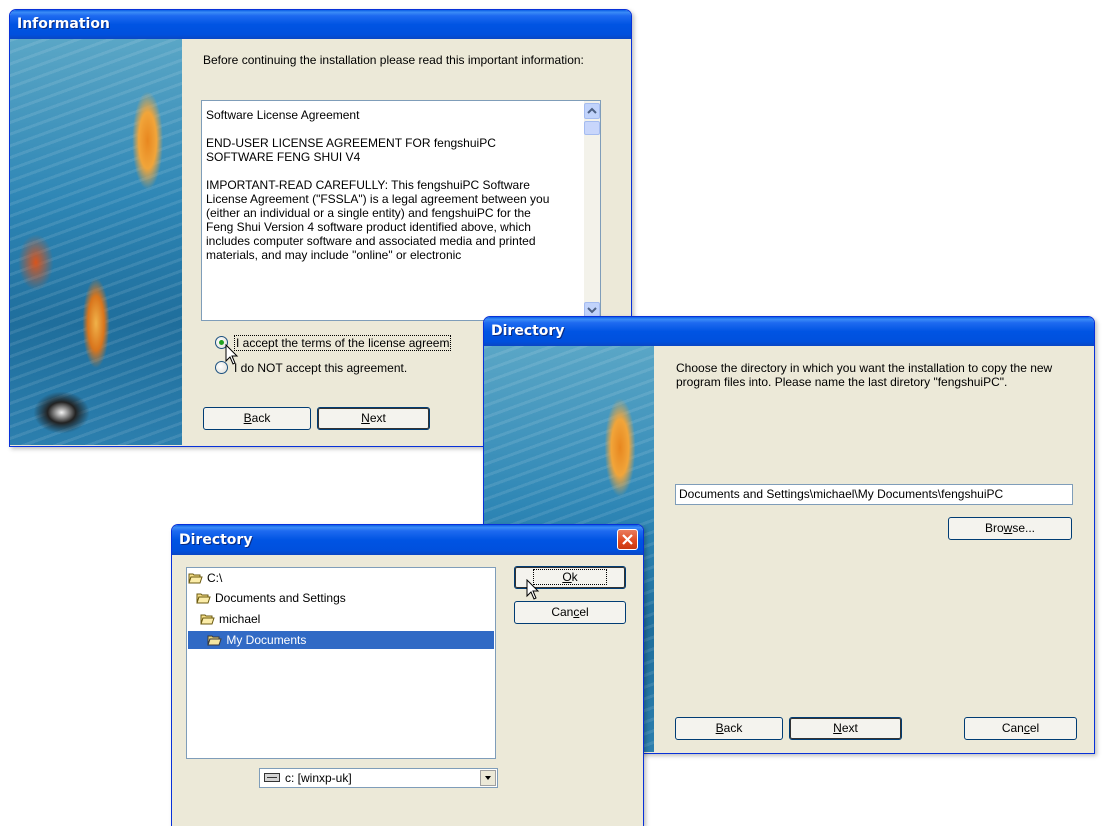  I want to click on close-icon, so click(627, 539).